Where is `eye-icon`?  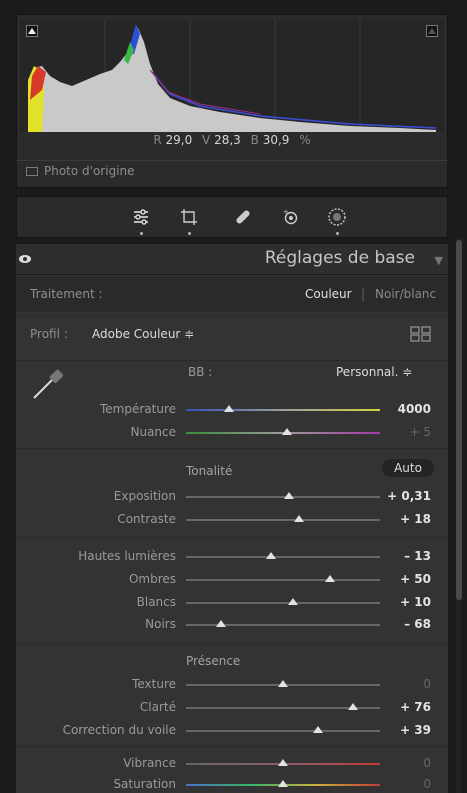
eye-icon is located at coordinates (25, 259).